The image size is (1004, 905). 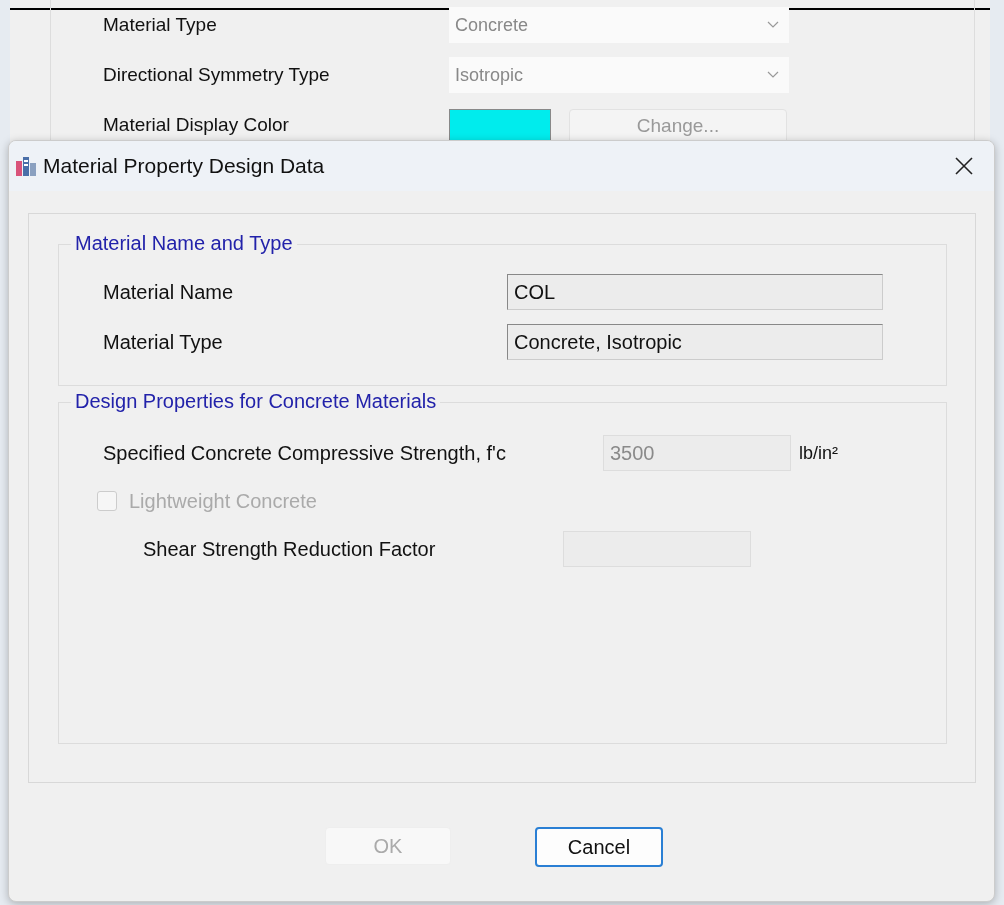 I want to click on field-label: Specified Concrete Compressive Strength, f'c, so click(x=305, y=453).